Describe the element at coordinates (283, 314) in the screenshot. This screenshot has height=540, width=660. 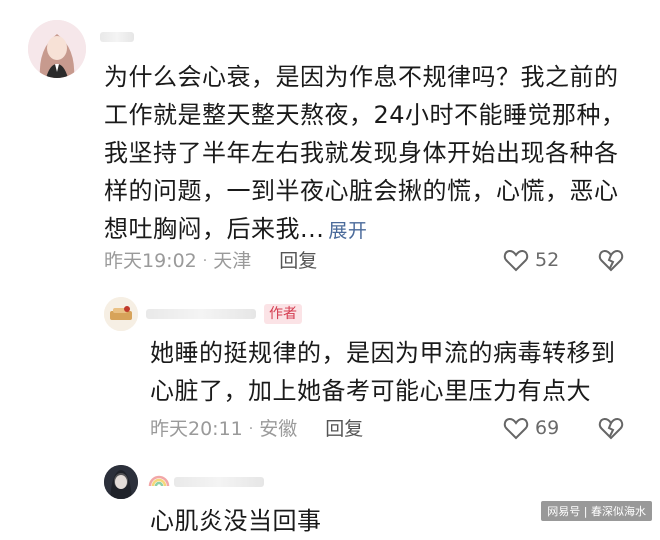
I see `author-badge: 作者` at that location.